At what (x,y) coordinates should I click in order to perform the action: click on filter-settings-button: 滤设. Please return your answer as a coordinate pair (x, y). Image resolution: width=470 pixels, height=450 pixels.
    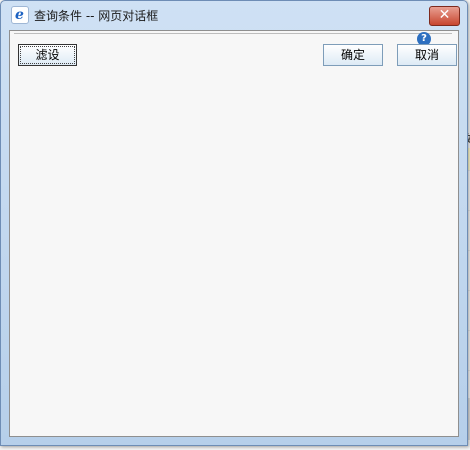
    Looking at the image, I should click on (47, 55).